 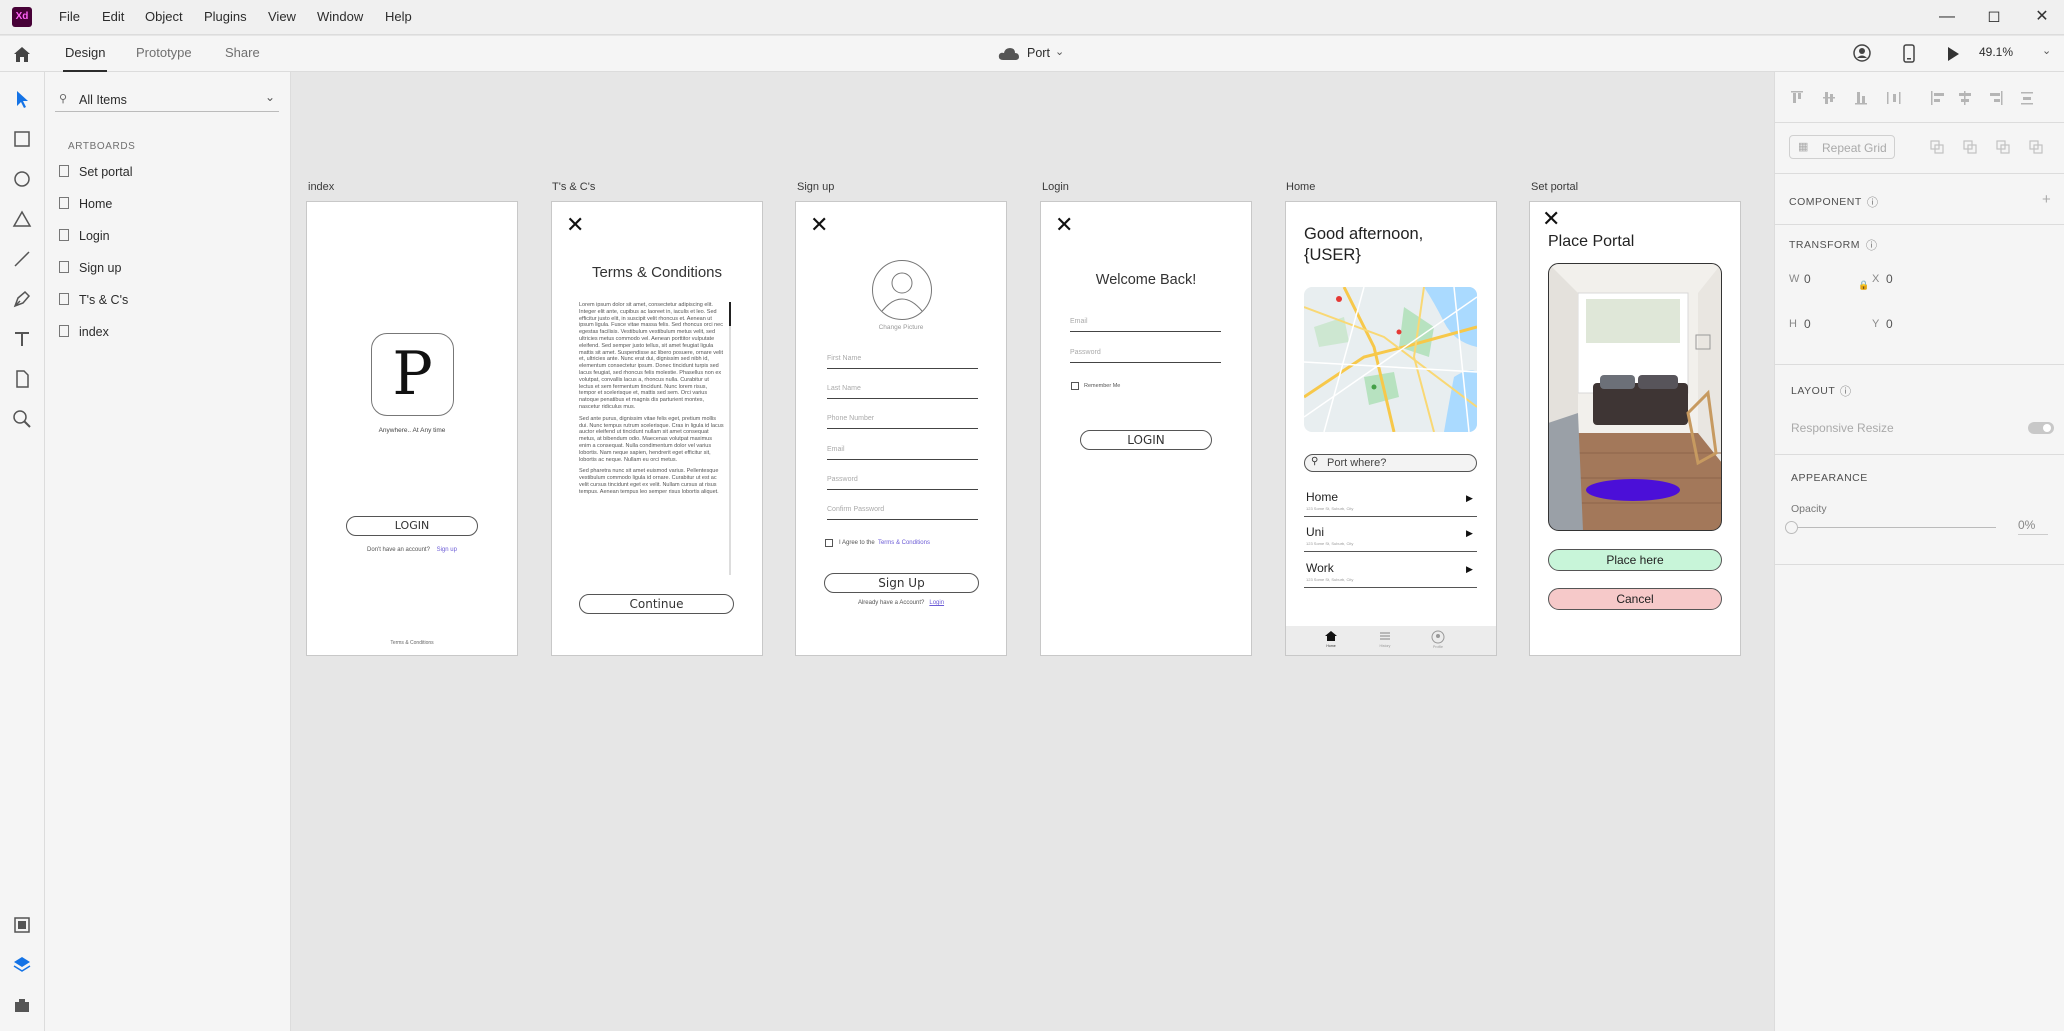 What do you see at coordinates (1890, 527) in the screenshot?
I see `opacity-slider` at bounding box center [1890, 527].